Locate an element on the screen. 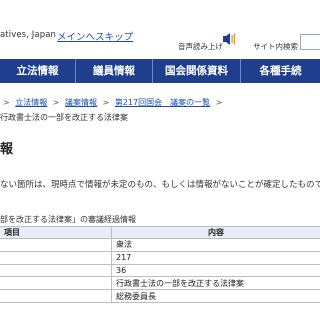  table-row: 36 is located at coordinates (160, 270).